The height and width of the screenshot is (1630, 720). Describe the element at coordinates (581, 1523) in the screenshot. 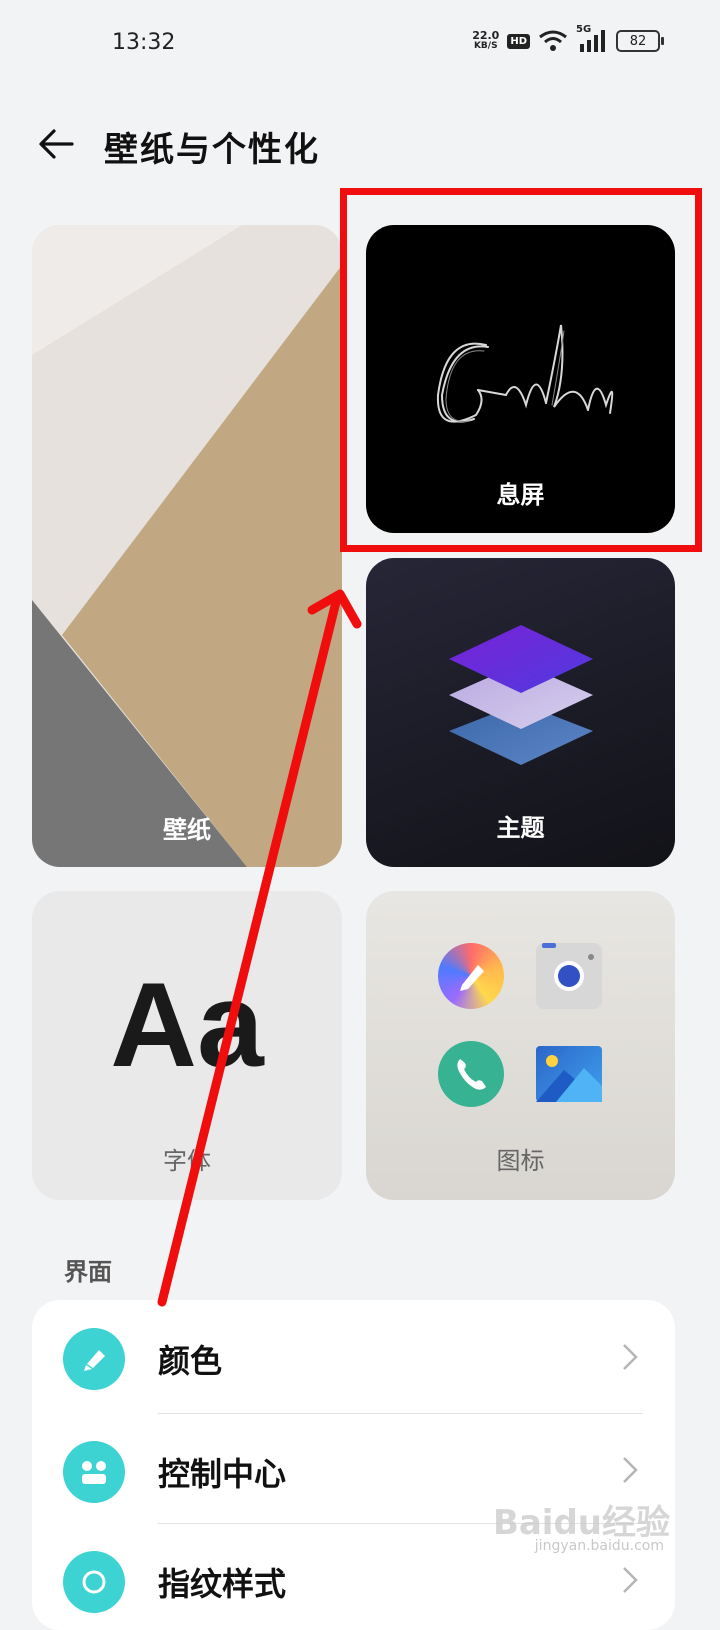

I see `watermark-logo: Baidu经验` at that location.